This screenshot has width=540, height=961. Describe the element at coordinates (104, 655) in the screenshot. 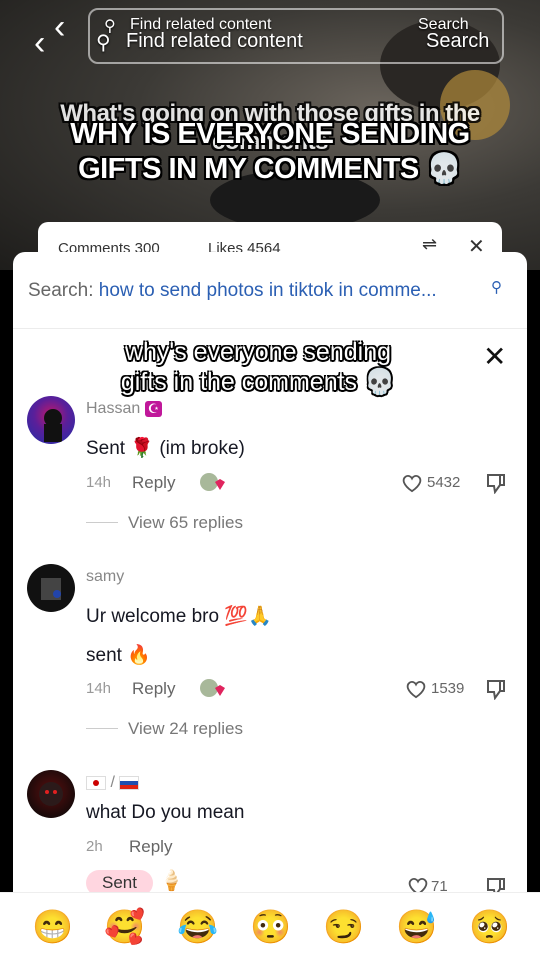

I see `comment-text-part: sent` at that location.